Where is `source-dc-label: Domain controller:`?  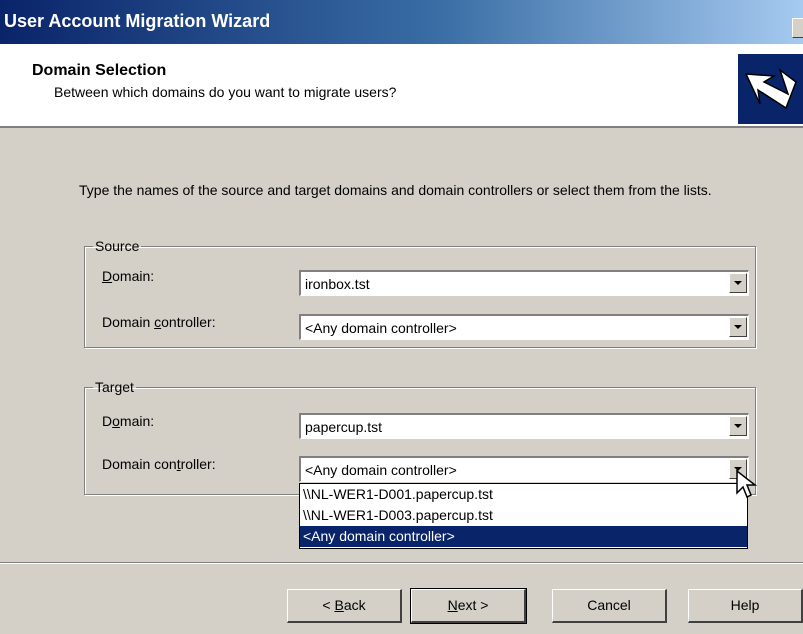
source-dc-label: Domain controller: is located at coordinates (159, 322).